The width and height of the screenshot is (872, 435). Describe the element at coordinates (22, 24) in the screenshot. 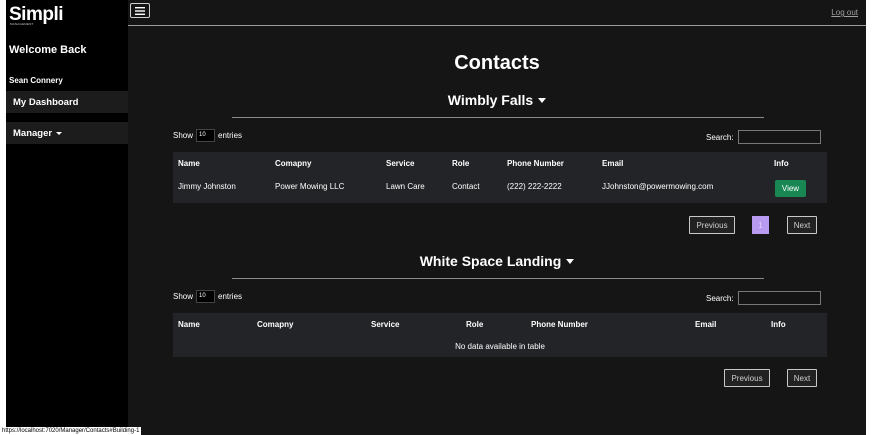

I see `logo-tagline: MANAGEMENT` at that location.